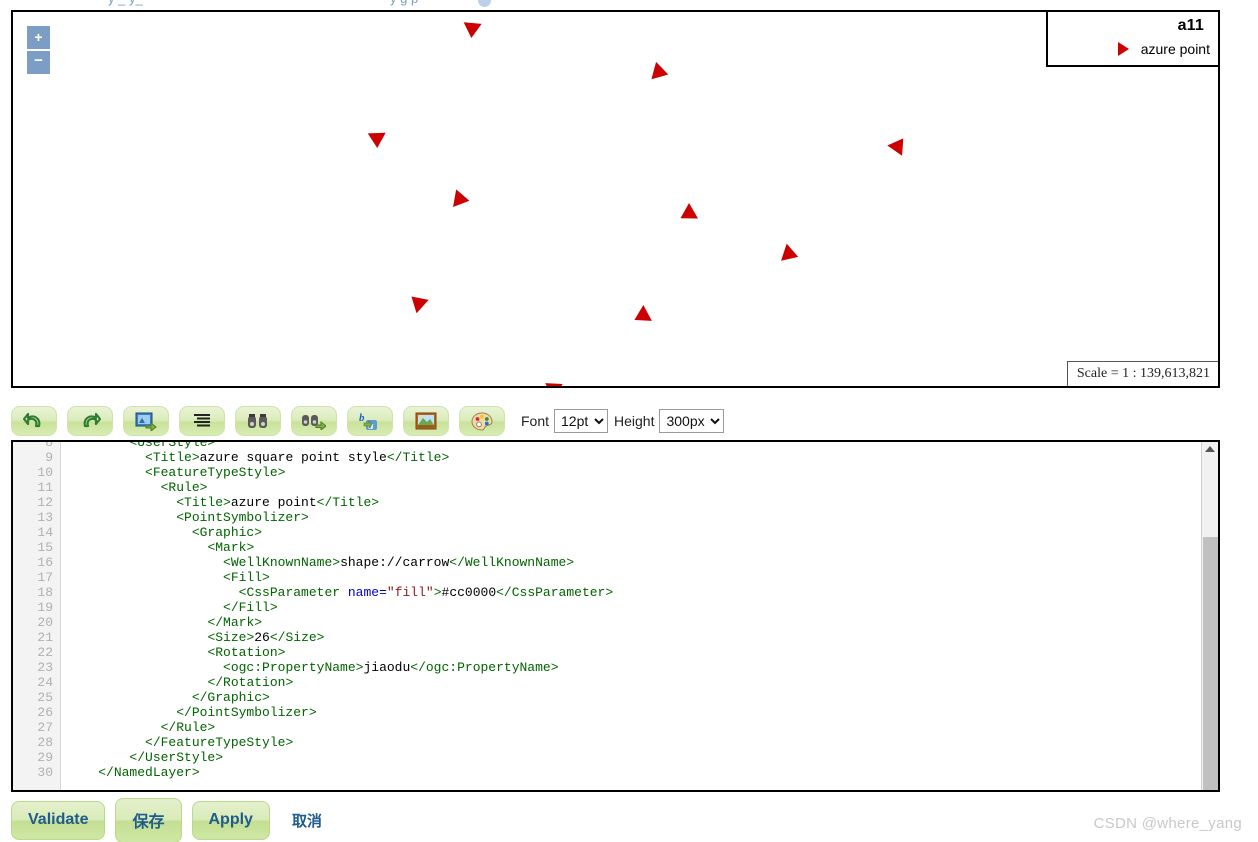  Describe the element at coordinates (45, 502) in the screenshot. I see `line-number: 12` at that location.